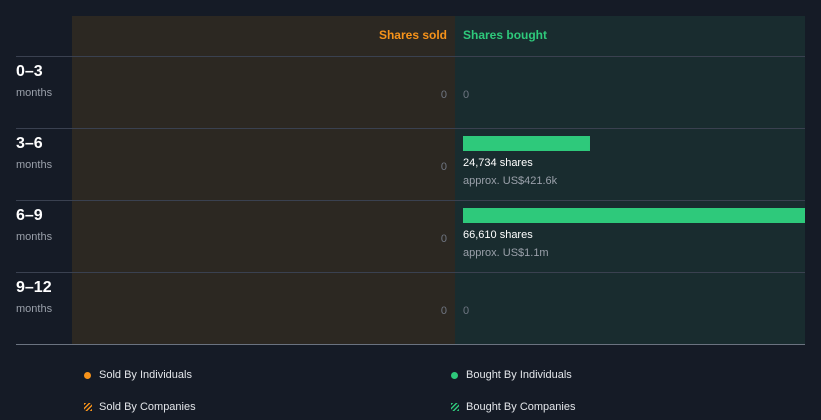 This screenshot has height=420, width=821. What do you see at coordinates (29, 71) in the screenshot?
I see `row-range-label: 0–3` at bounding box center [29, 71].